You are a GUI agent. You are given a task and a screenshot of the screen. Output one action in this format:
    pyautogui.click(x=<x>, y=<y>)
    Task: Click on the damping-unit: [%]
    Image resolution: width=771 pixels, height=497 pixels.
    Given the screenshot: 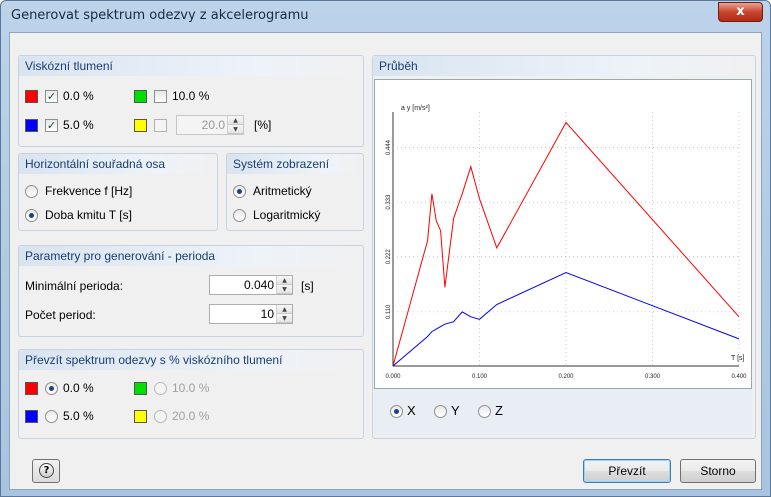 What is the action you would take?
    pyautogui.click(x=263, y=125)
    